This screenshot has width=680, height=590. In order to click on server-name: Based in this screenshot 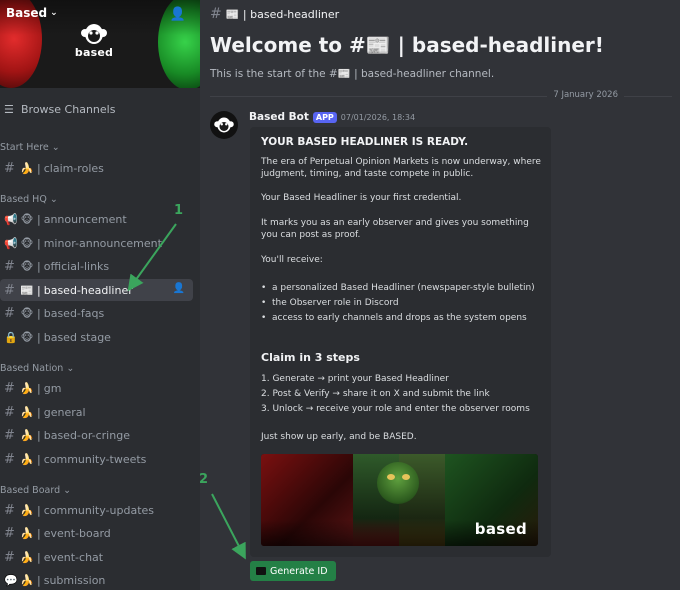, I will do `click(27, 13)`.